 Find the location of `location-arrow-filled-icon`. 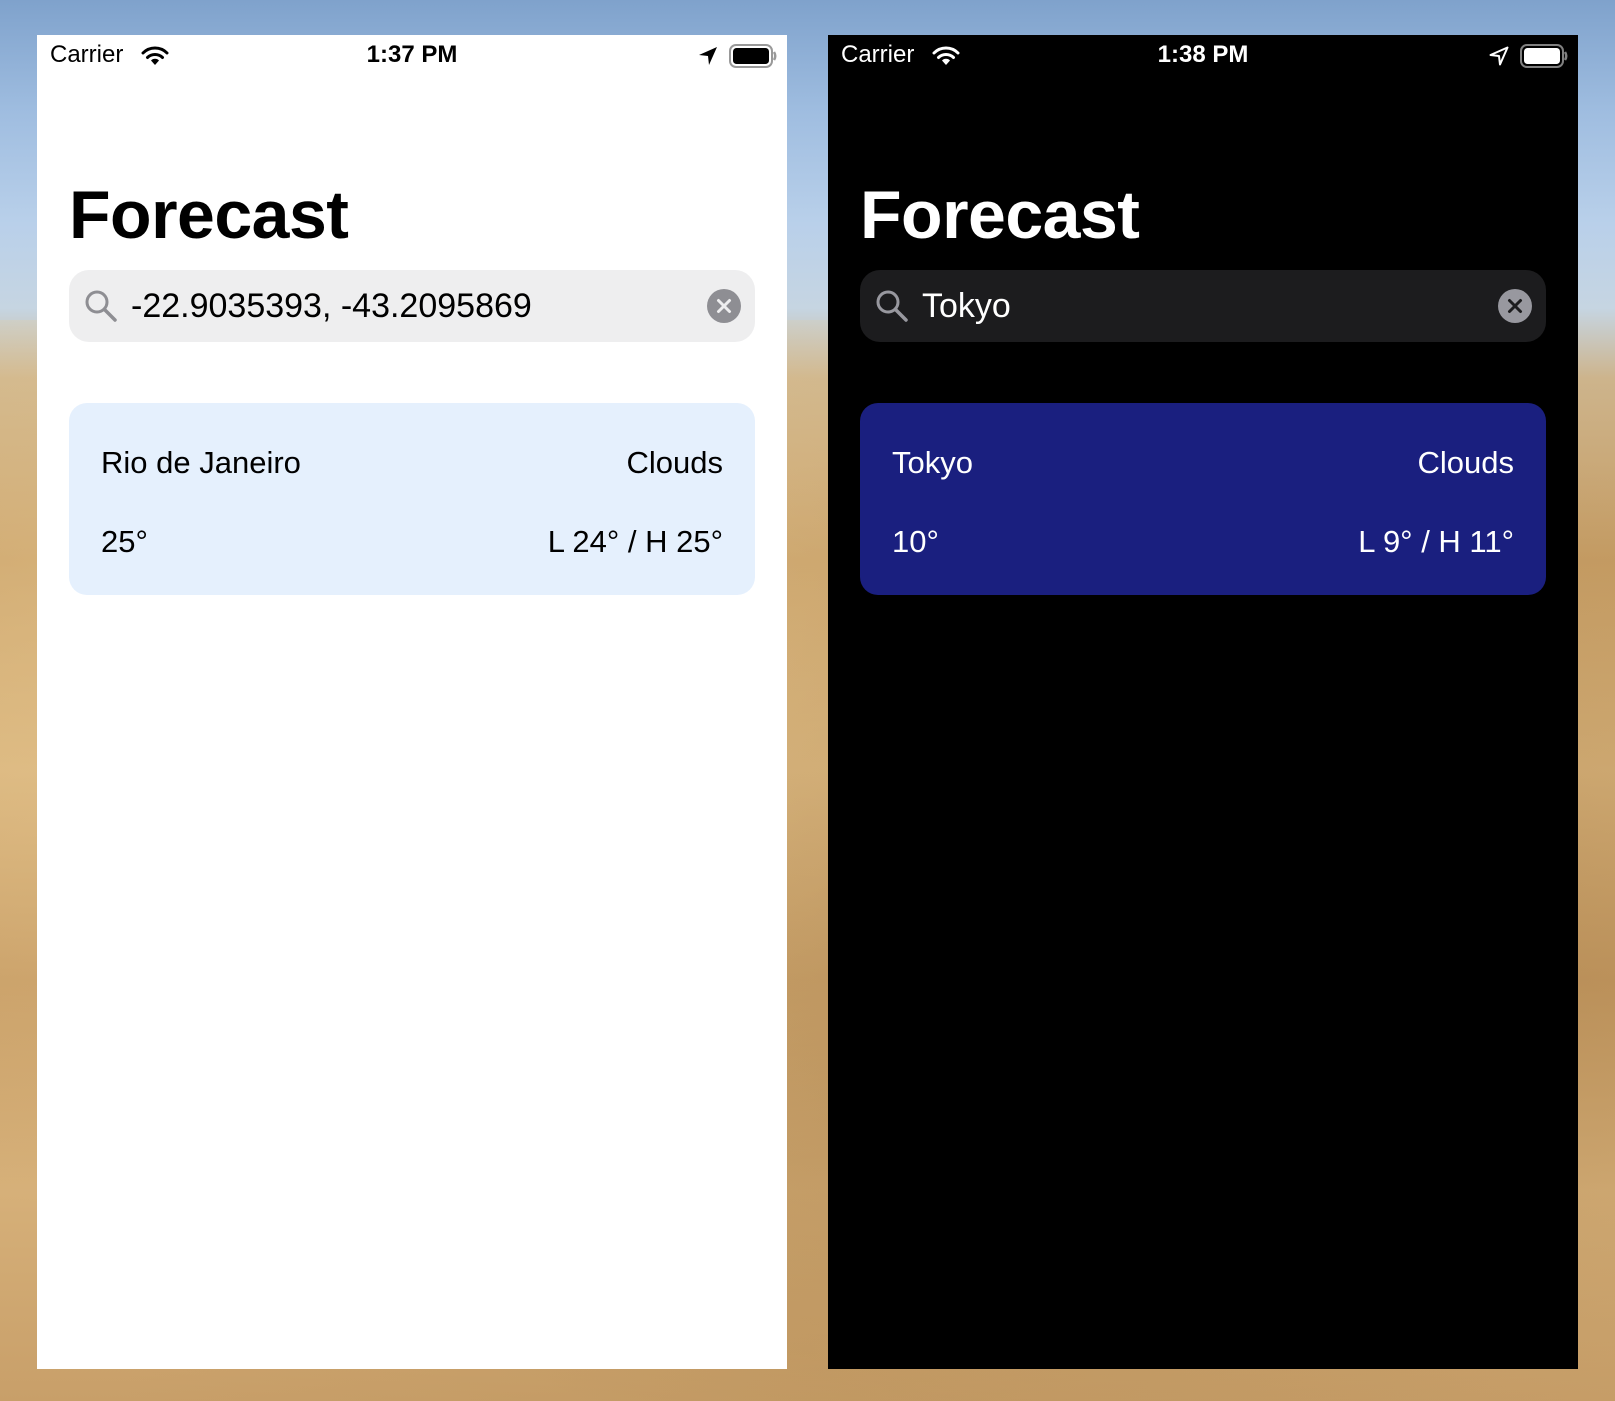

location-arrow-filled-icon is located at coordinates (708, 56).